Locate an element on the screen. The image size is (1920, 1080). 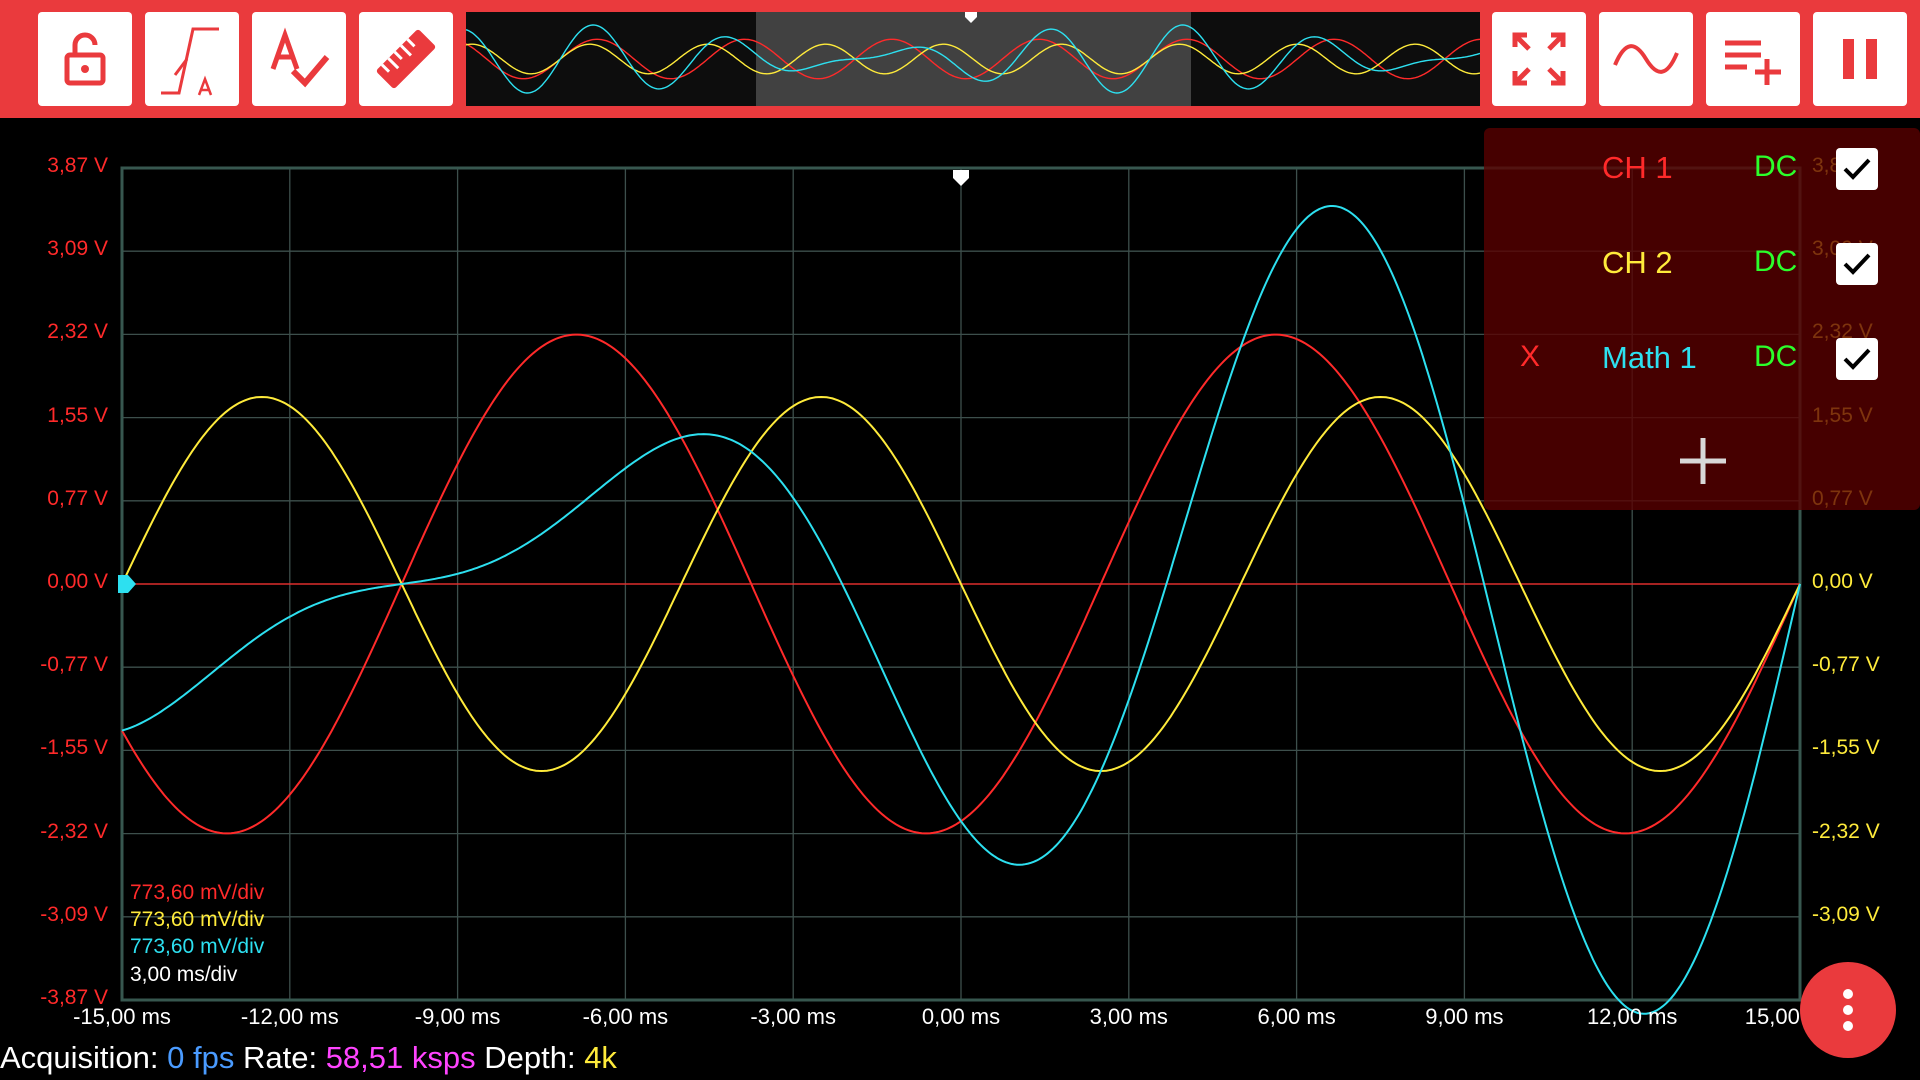
x-tick-label: -15,00 ms is located at coordinates (122, 1016).